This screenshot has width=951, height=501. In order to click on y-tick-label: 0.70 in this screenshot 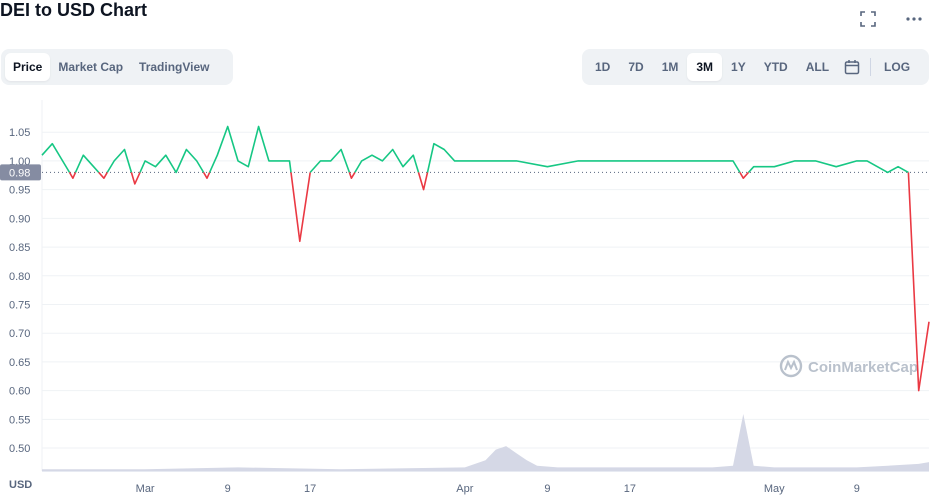, I will do `click(19, 334)`.